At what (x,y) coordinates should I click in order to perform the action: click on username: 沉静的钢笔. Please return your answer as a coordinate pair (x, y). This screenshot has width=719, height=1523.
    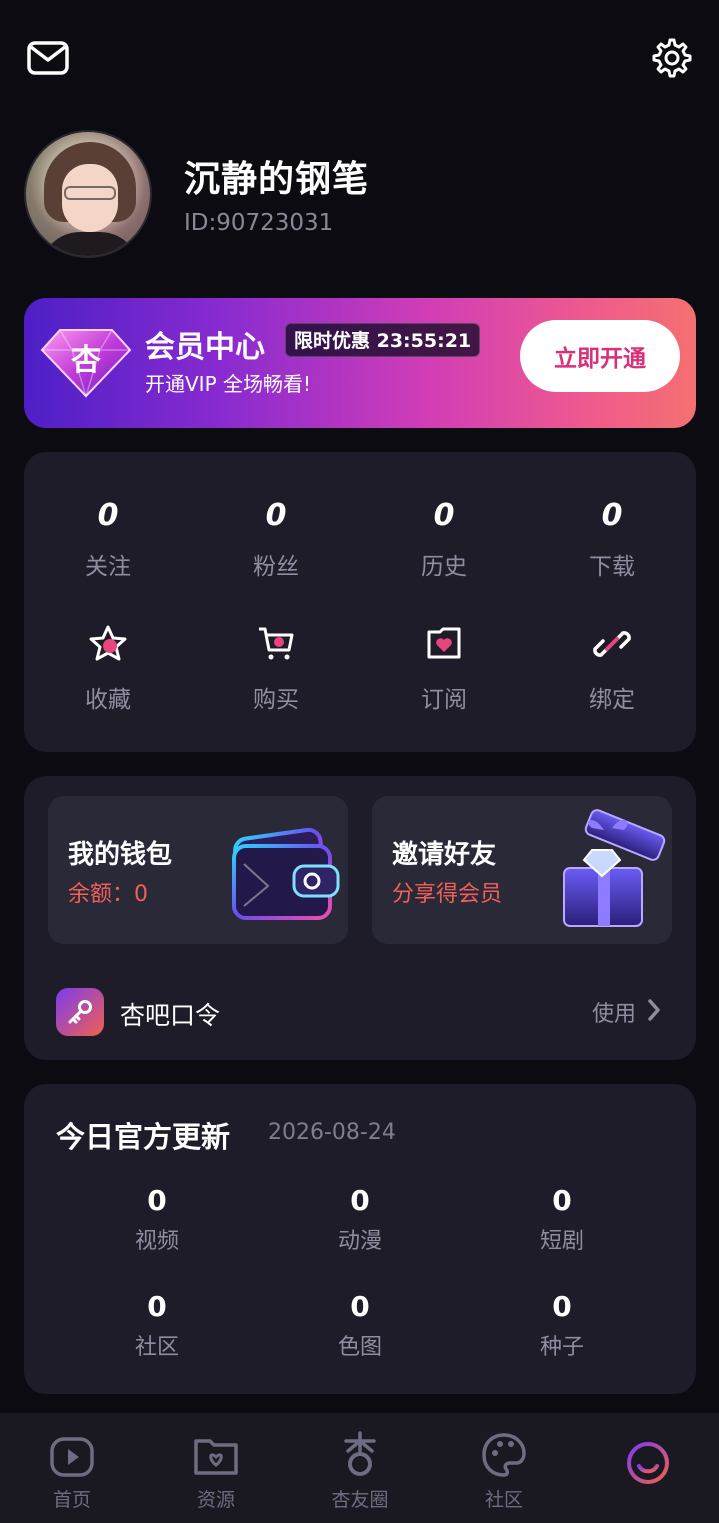
    Looking at the image, I should click on (277, 179).